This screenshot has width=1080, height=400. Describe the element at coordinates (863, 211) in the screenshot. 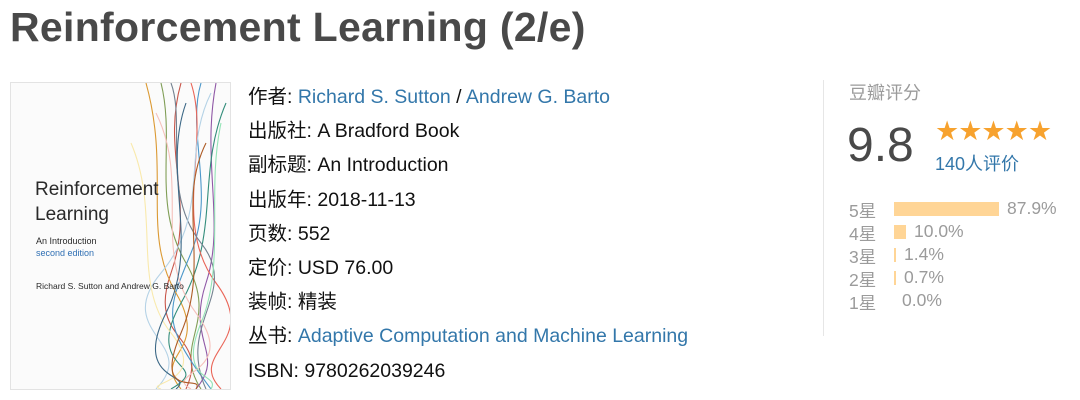

I see `rating-row-label: 5星` at that location.